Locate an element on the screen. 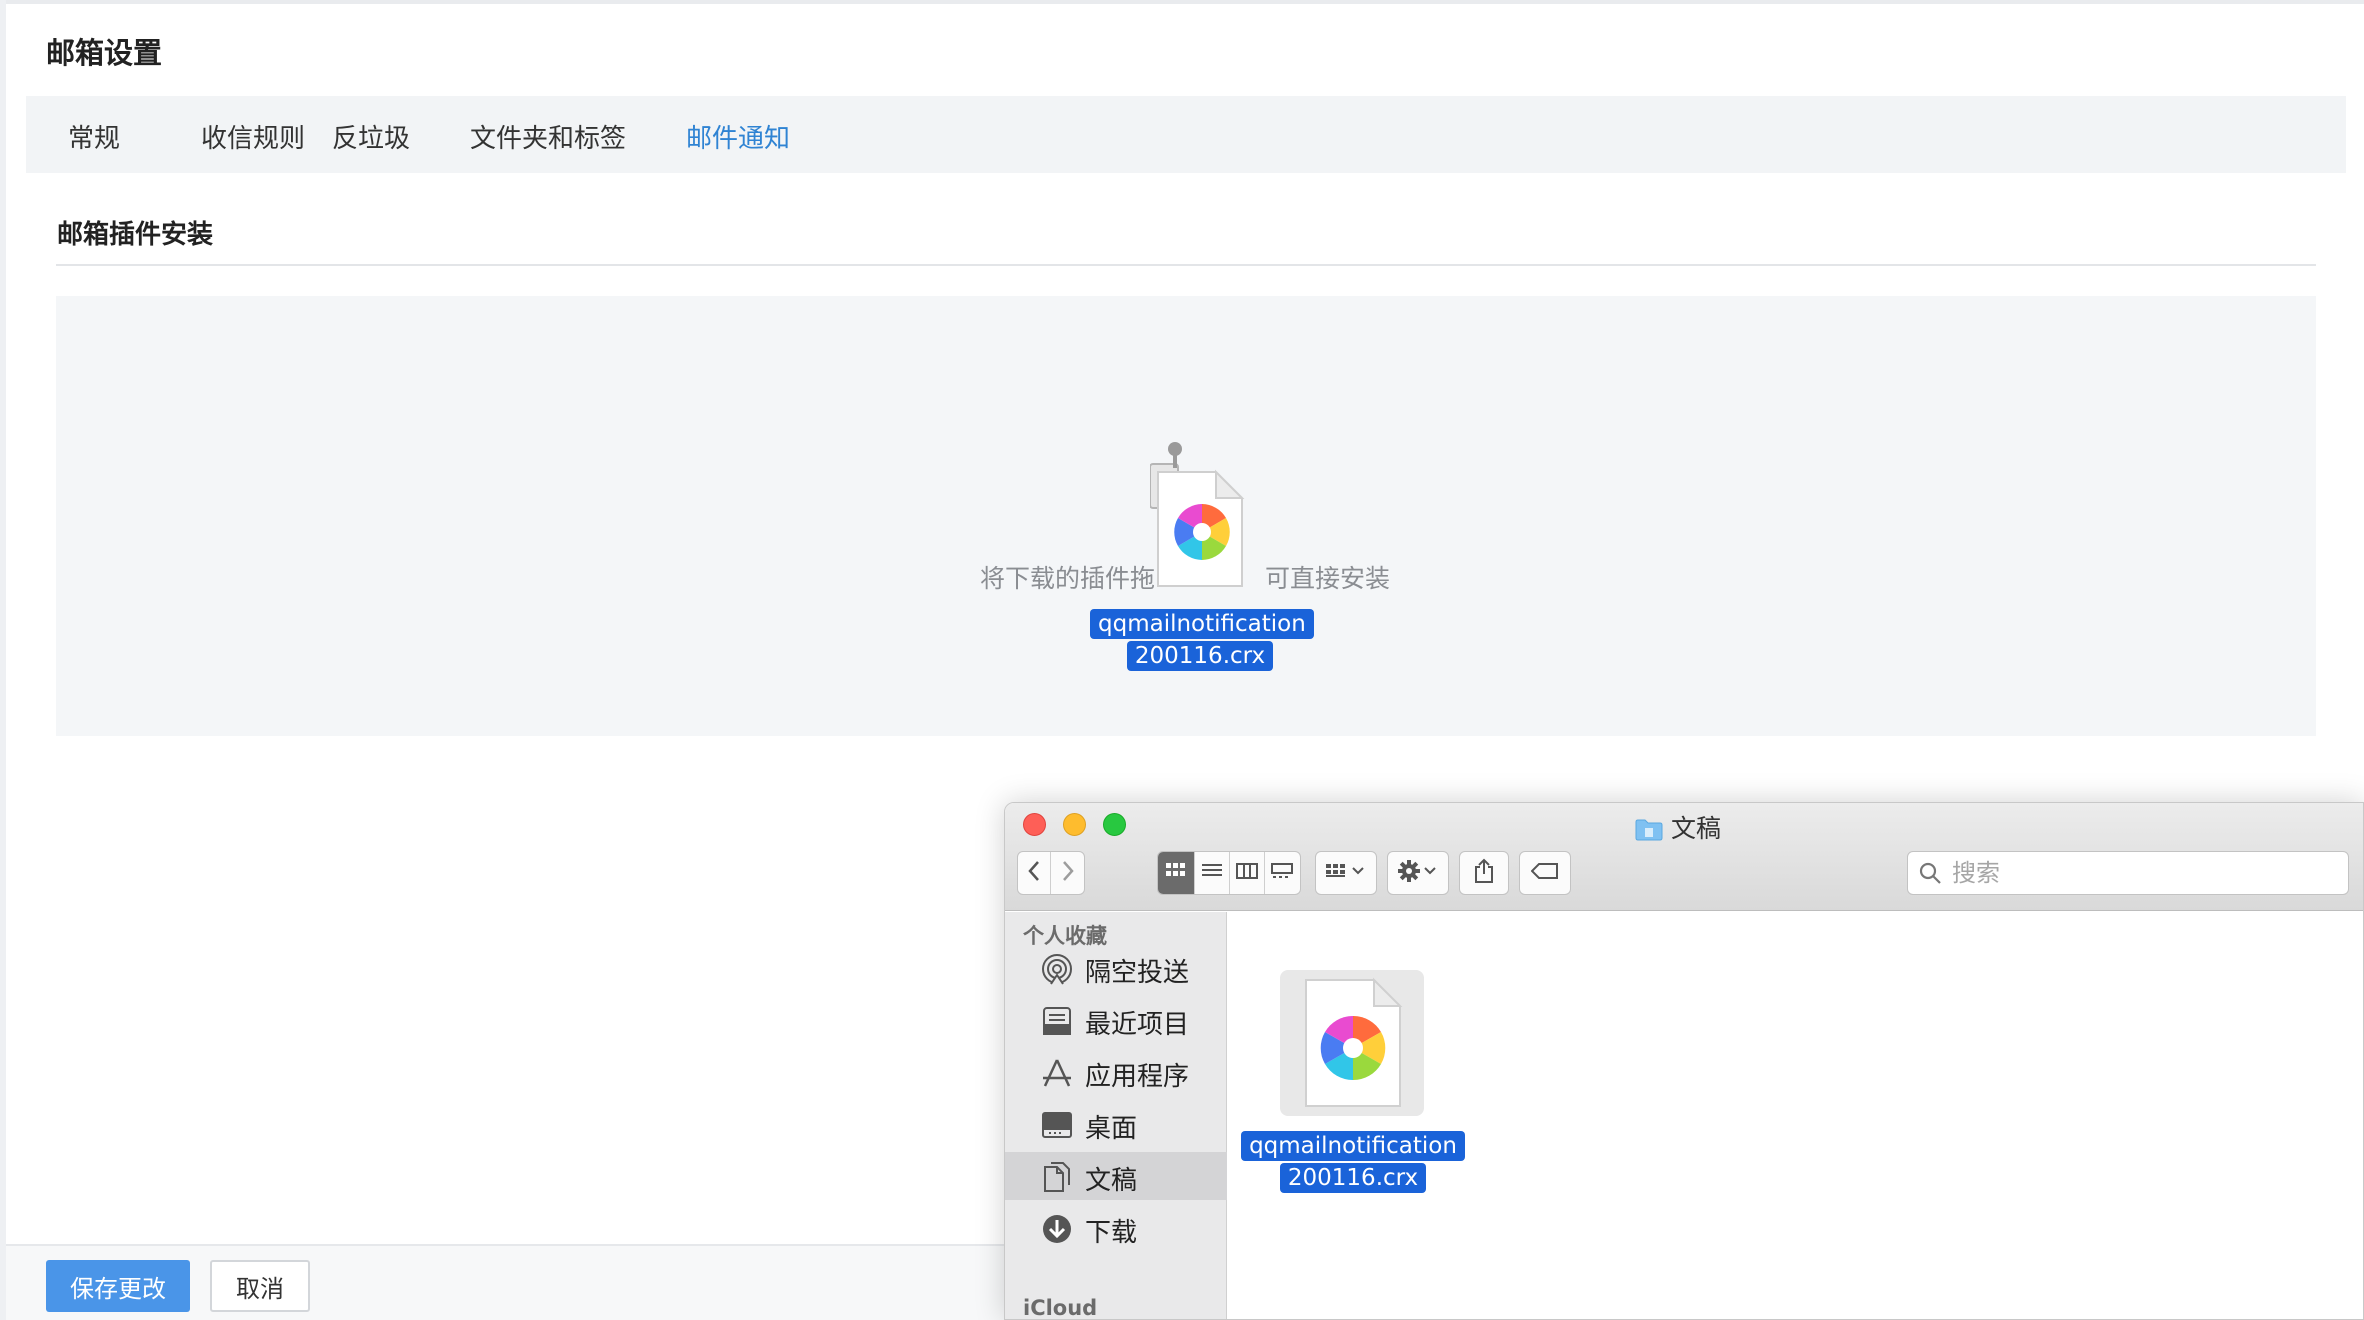 The image size is (2364, 1320). tab-anti-spam: 反垃圾 is located at coordinates (371, 136).